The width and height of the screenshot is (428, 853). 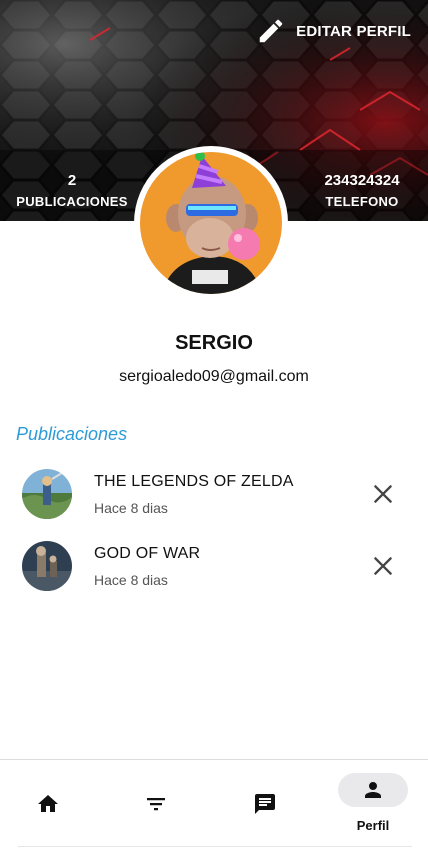 I want to click on publications-count: 2, so click(x=72, y=180).